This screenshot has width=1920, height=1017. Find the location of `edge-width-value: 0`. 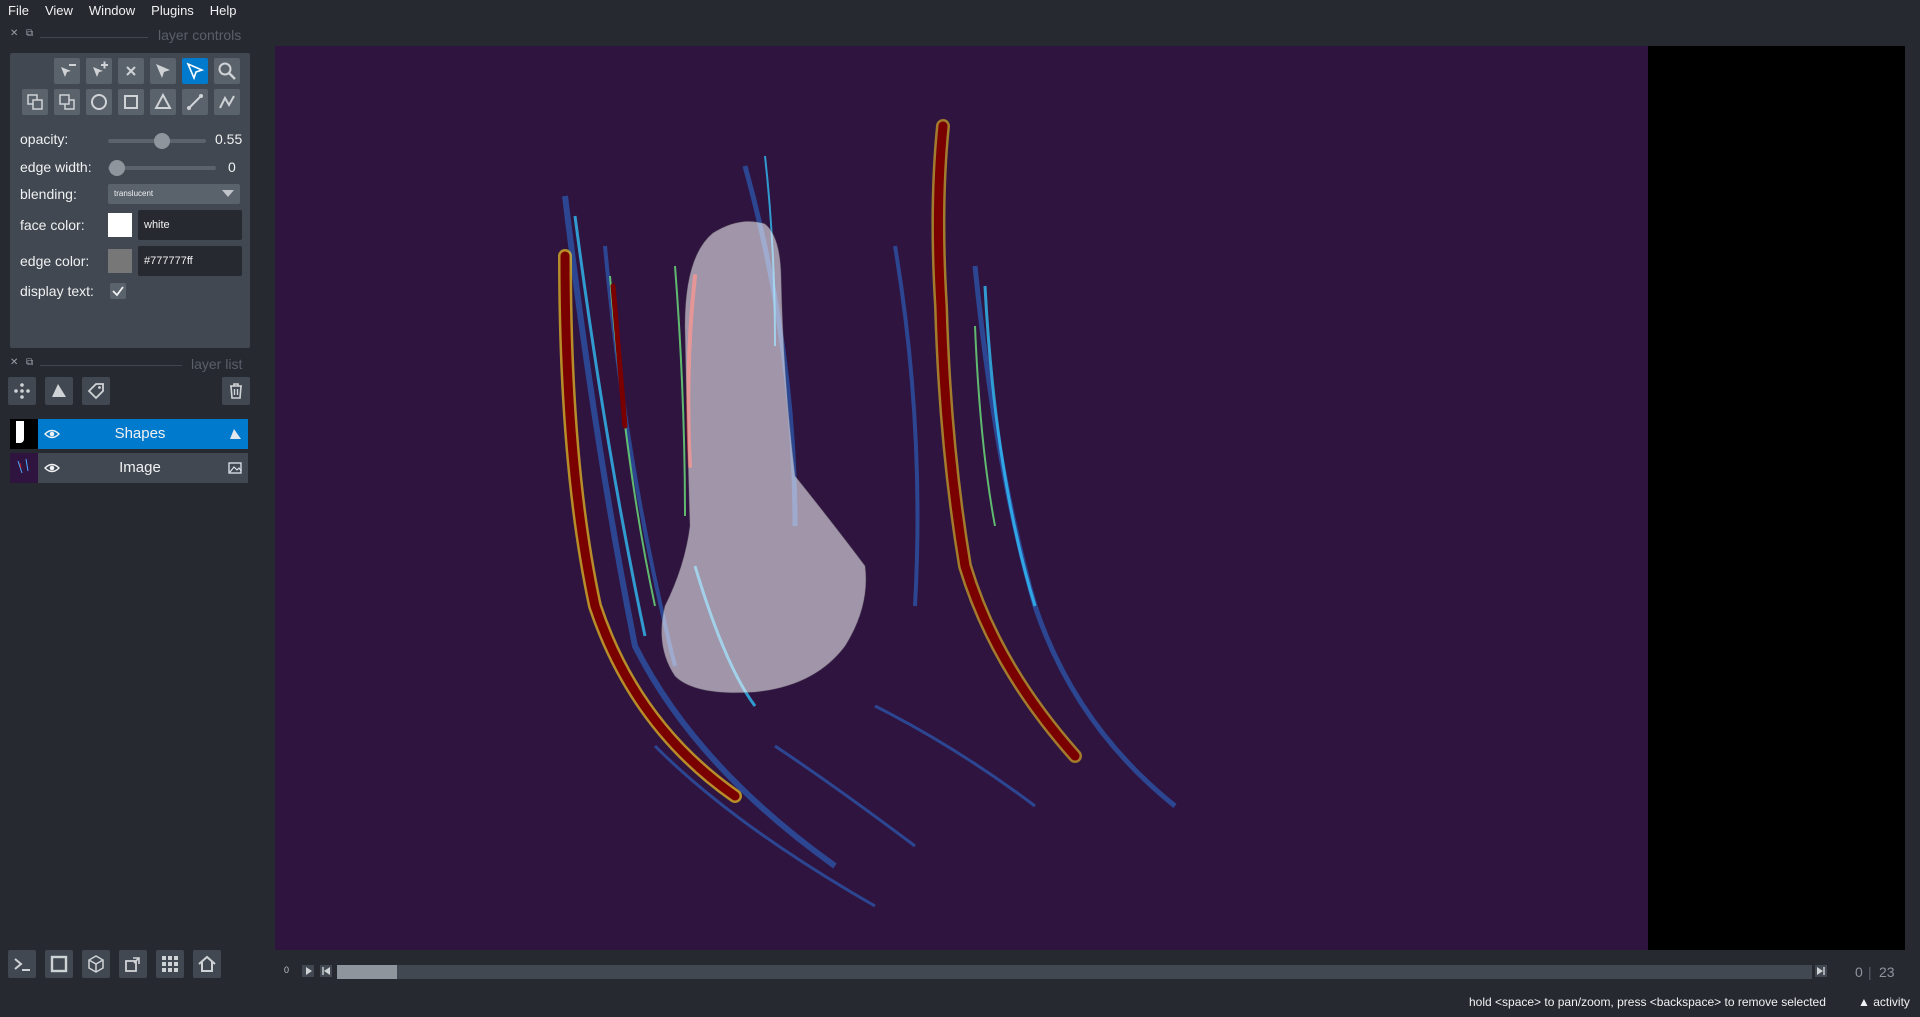

edge-width-value: 0 is located at coordinates (232, 167).